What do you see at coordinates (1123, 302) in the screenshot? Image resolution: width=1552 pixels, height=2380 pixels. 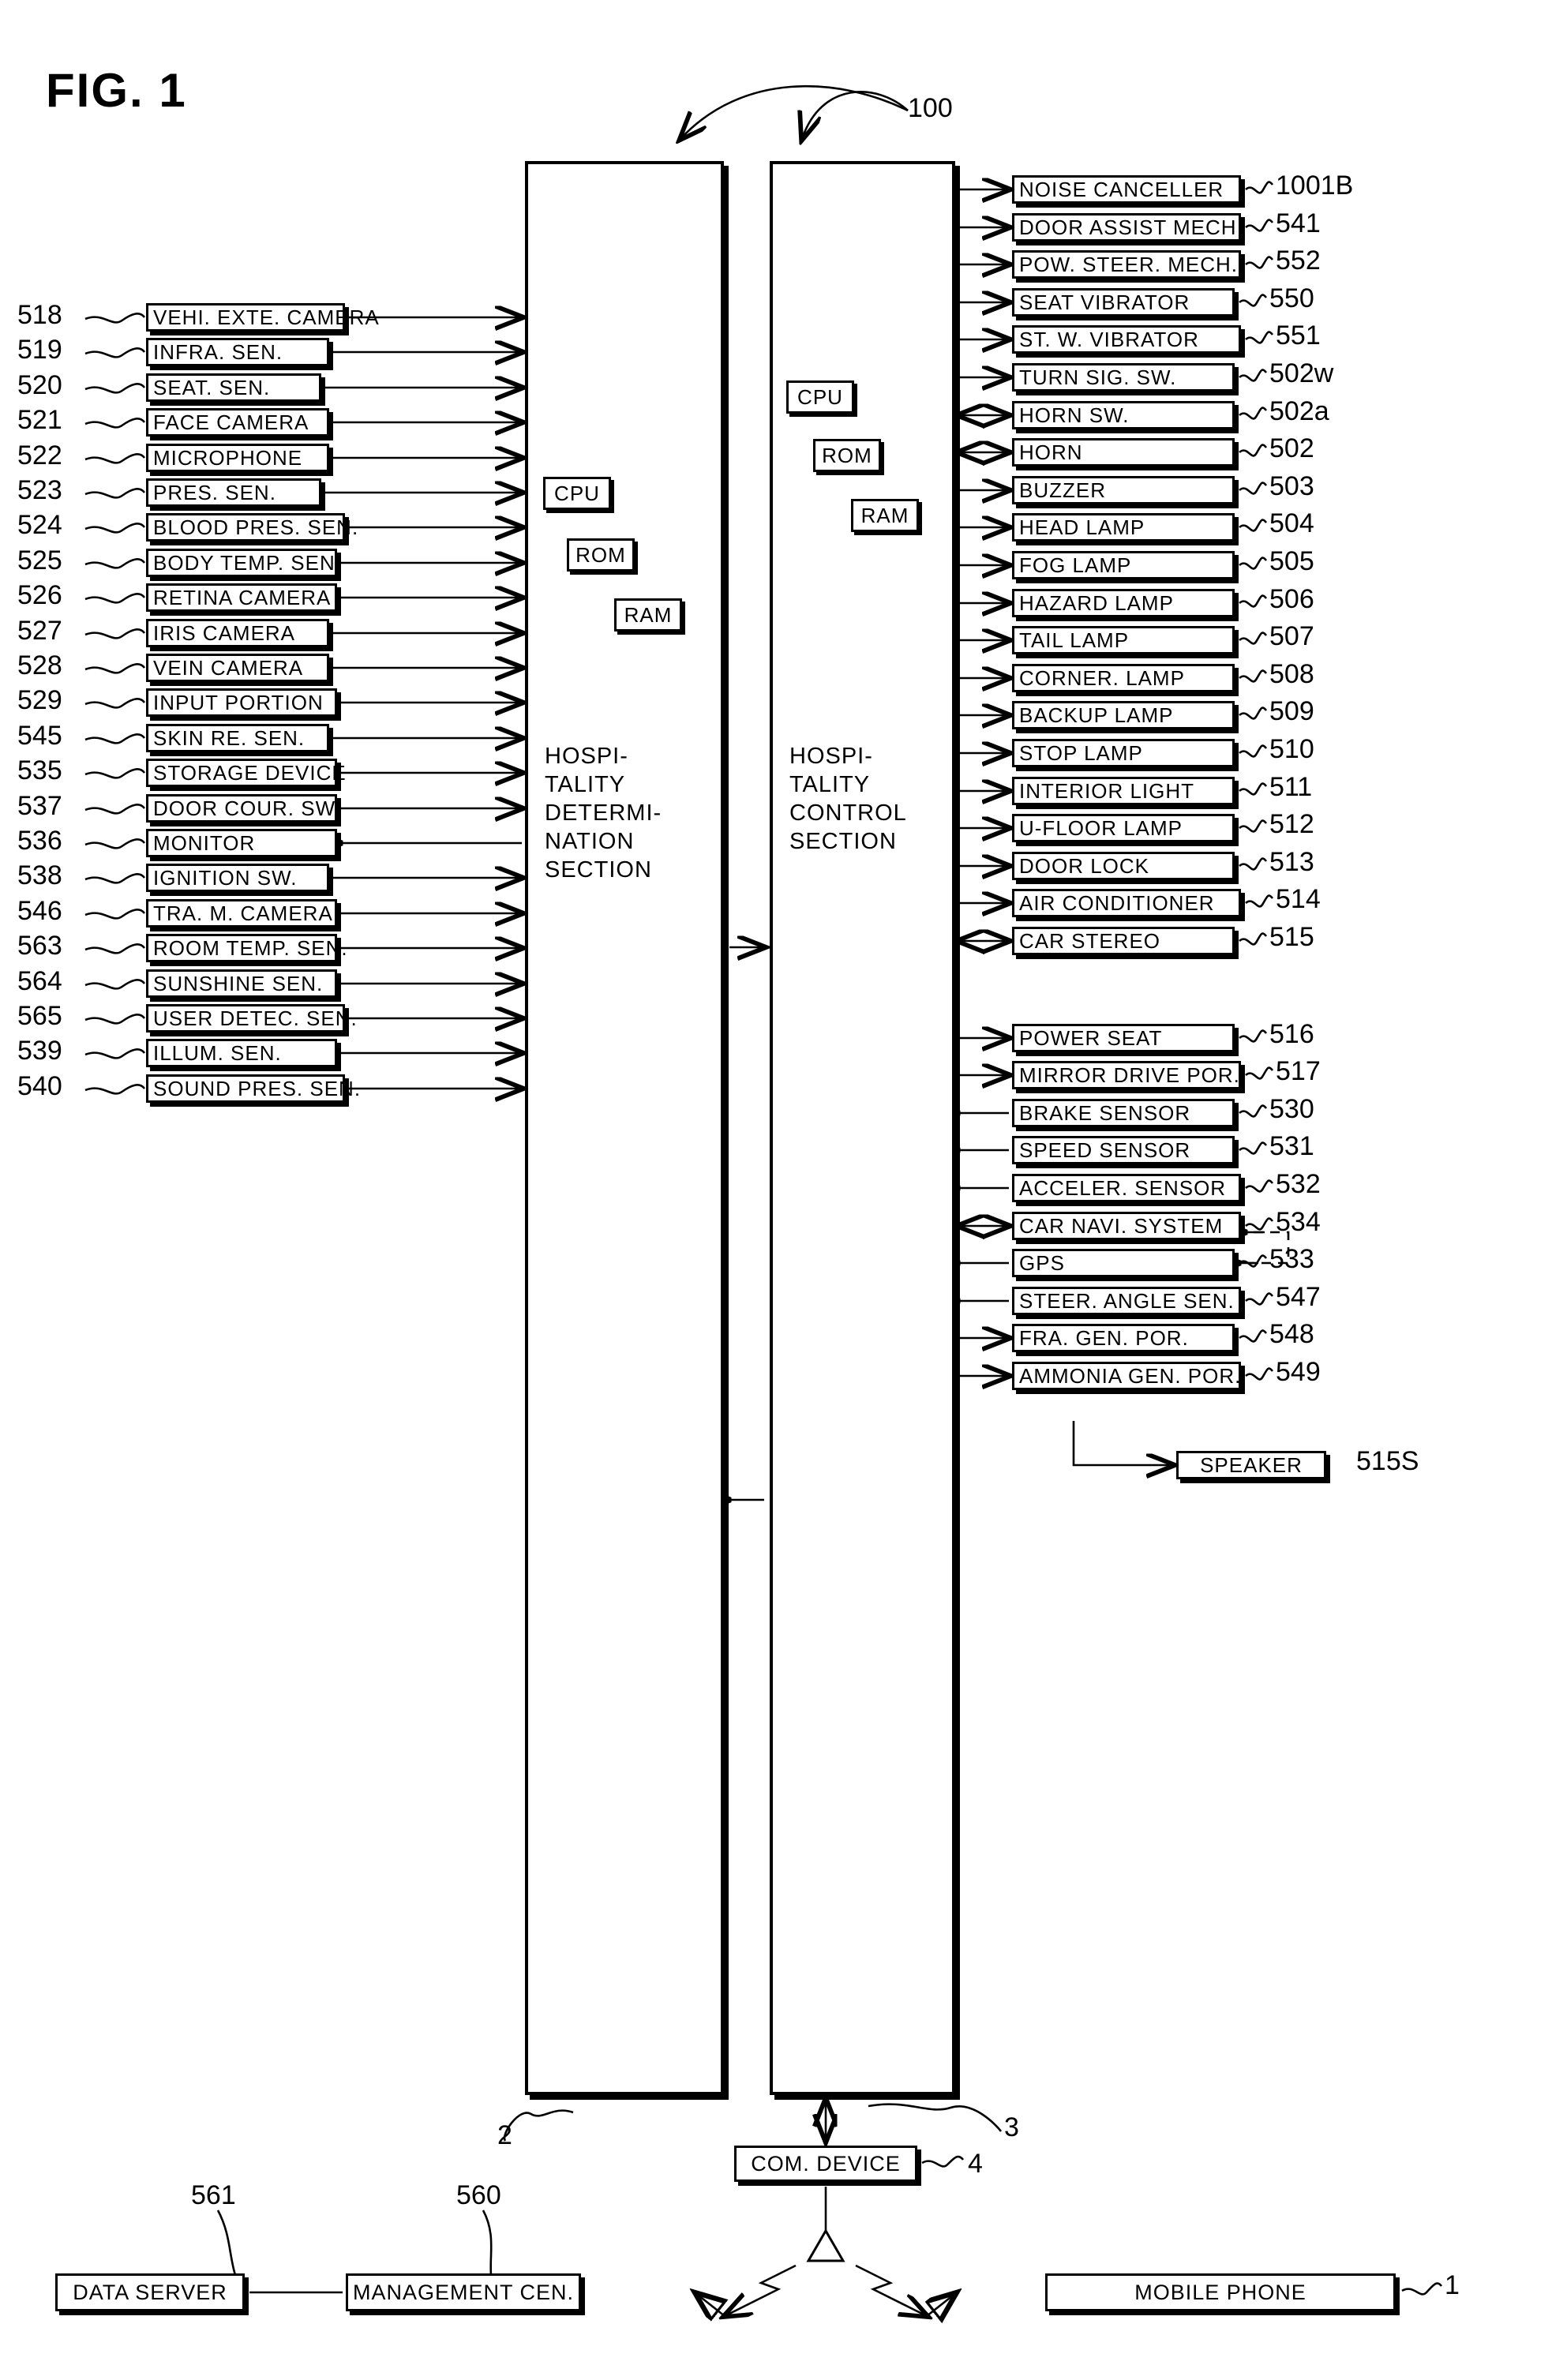 I see `actuator-box-550: SEAT VIBRATOR` at bounding box center [1123, 302].